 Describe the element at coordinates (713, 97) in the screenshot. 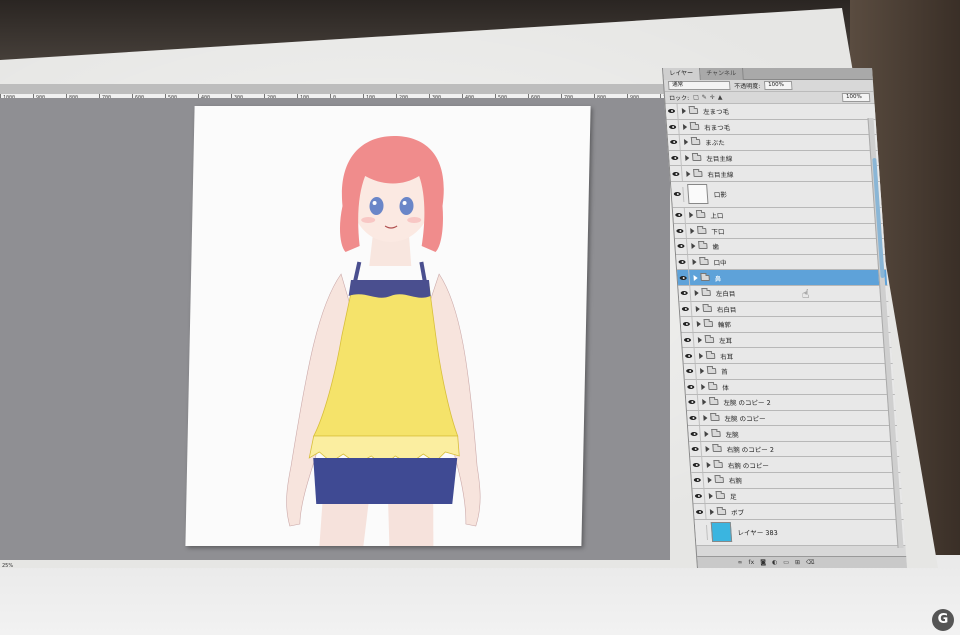

I see `lock-position-icon: ✛` at that location.